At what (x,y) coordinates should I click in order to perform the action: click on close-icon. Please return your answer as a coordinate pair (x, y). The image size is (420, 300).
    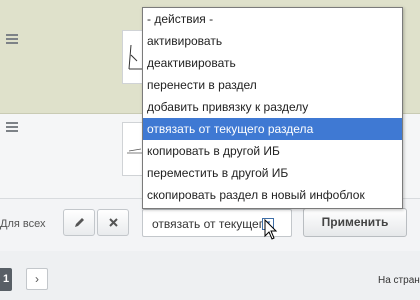
    Looking at the image, I should click on (113, 222).